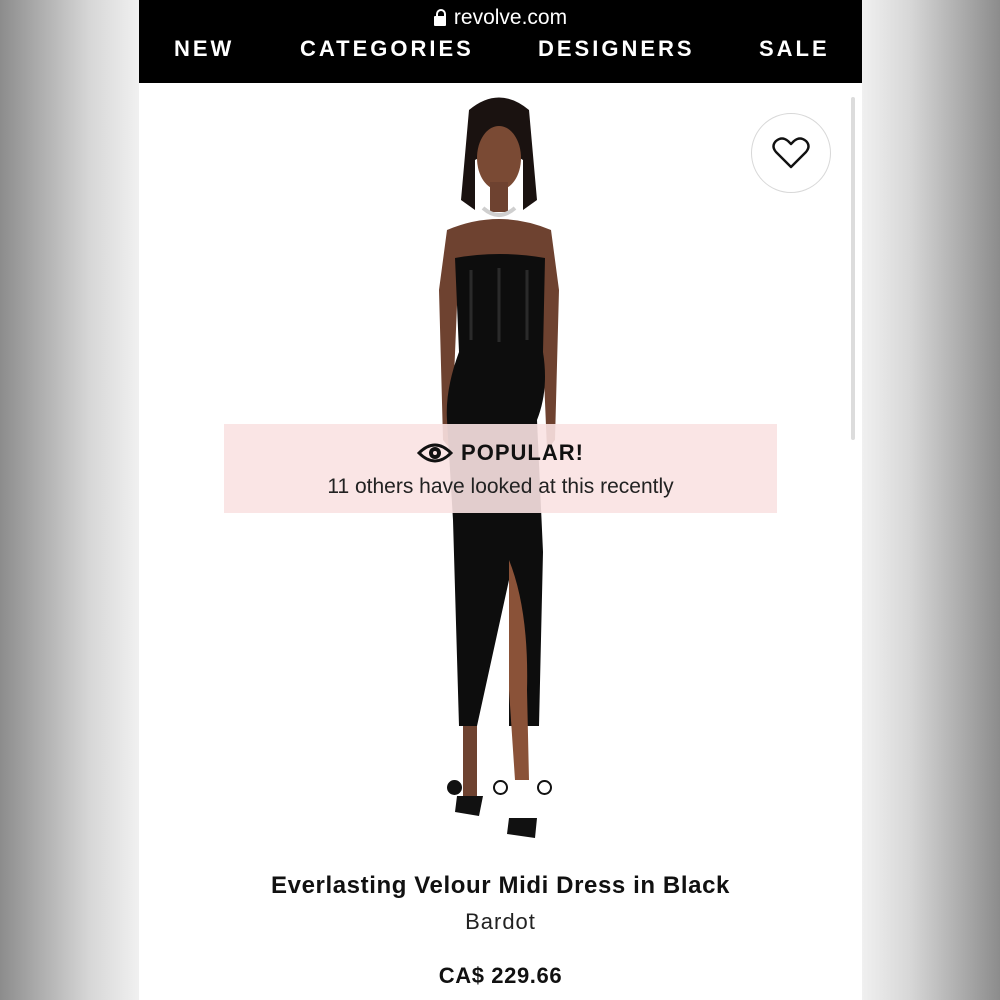 This screenshot has width=1000, height=1000. I want to click on product-brand: Bardot, so click(500, 922).